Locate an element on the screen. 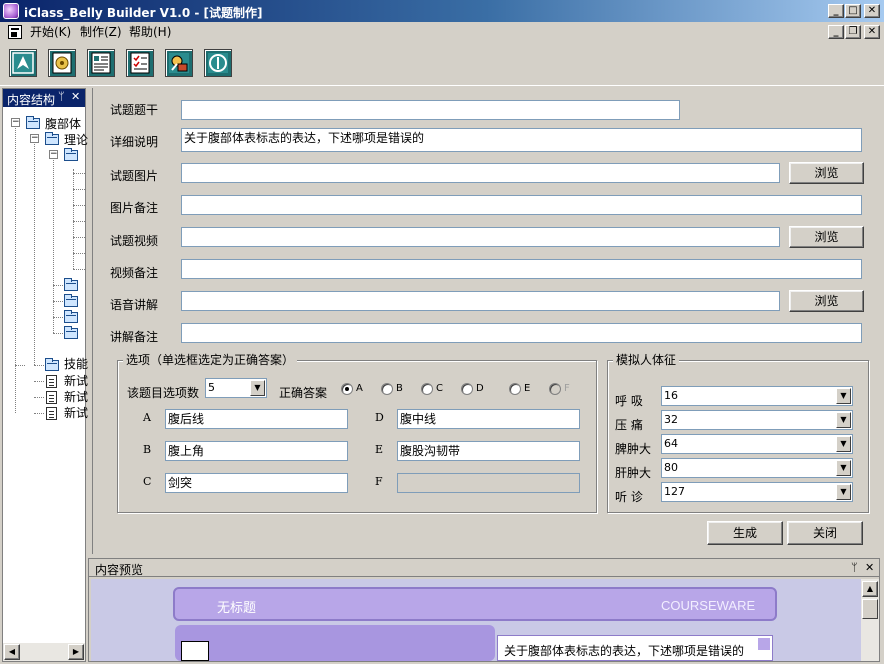 Image resolution: width=884 pixels, height=664 pixels. maximize-button: □ is located at coordinates (853, 11).